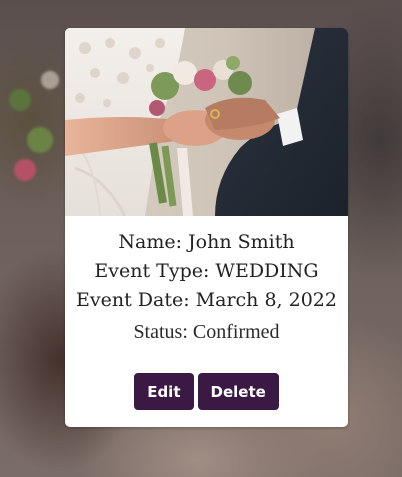 This screenshot has width=402, height=477. I want to click on name-line: Name: John Smith, so click(206, 242).